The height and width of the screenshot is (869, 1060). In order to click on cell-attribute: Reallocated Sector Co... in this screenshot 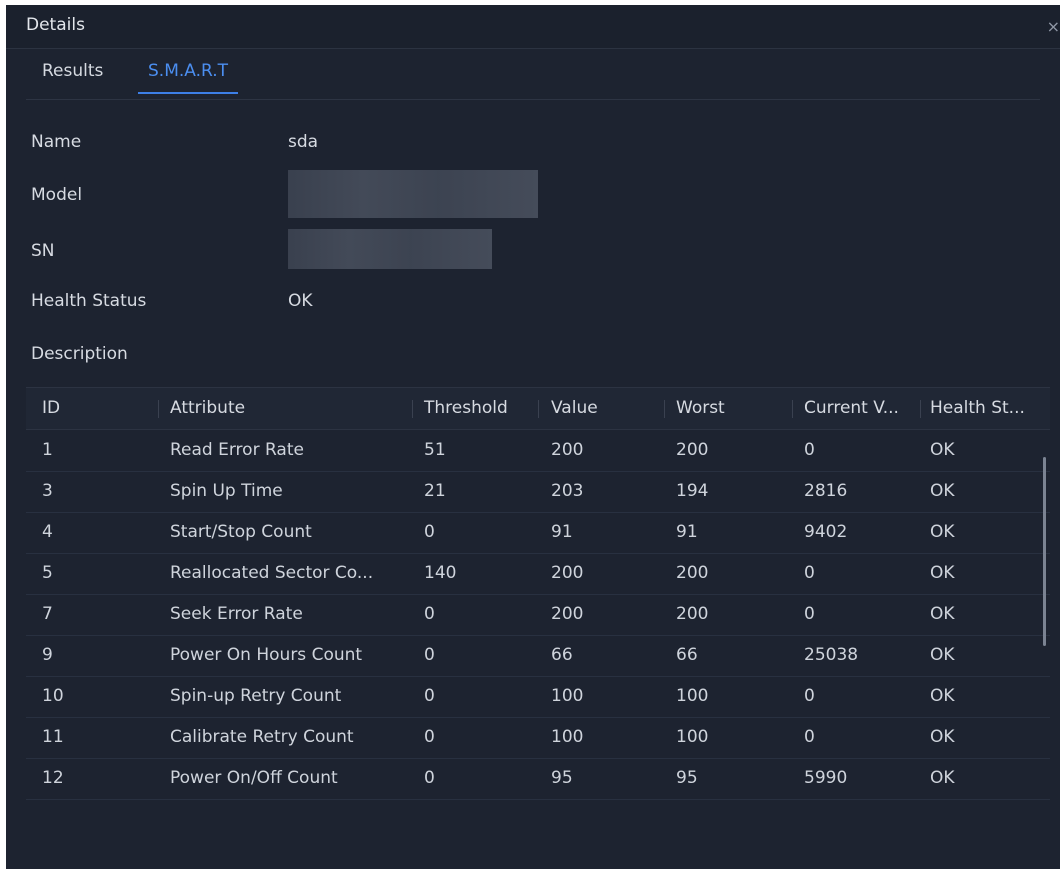, I will do `click(272, 573)`.